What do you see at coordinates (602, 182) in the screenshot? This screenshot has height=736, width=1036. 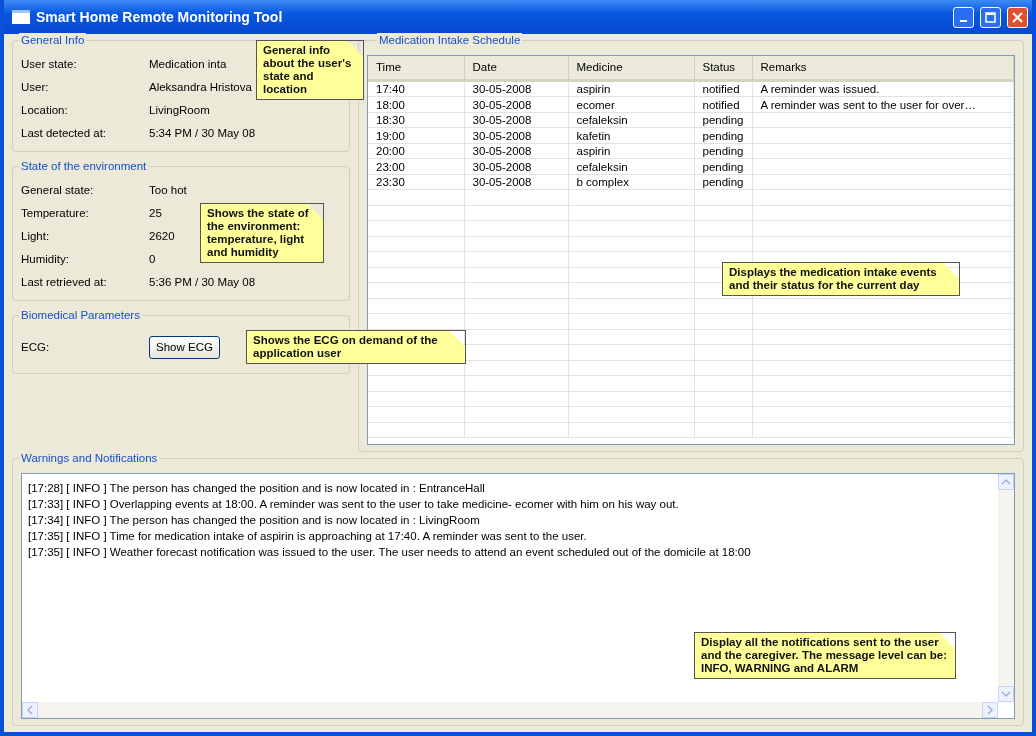 I see `table-cell: b complex` at bounding box center [602, 182].